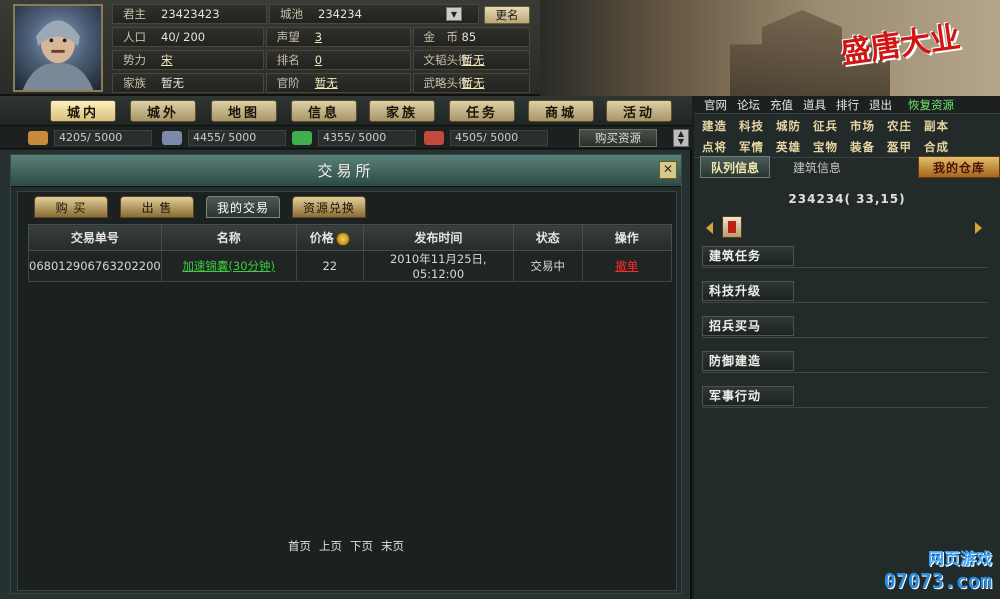 The width and height of the screenshot is (1000, 599). I want to click on func-market: 市场, so click(868, 127).